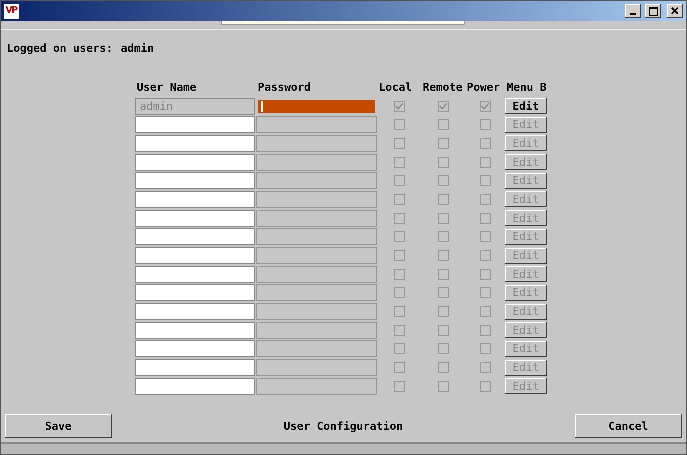 This screenshot has width=687, height=455. What do you see at coordinates (628, 426) in the screenshot?
I see `cancel-button: Cancel` at bounding box center [628, 426].